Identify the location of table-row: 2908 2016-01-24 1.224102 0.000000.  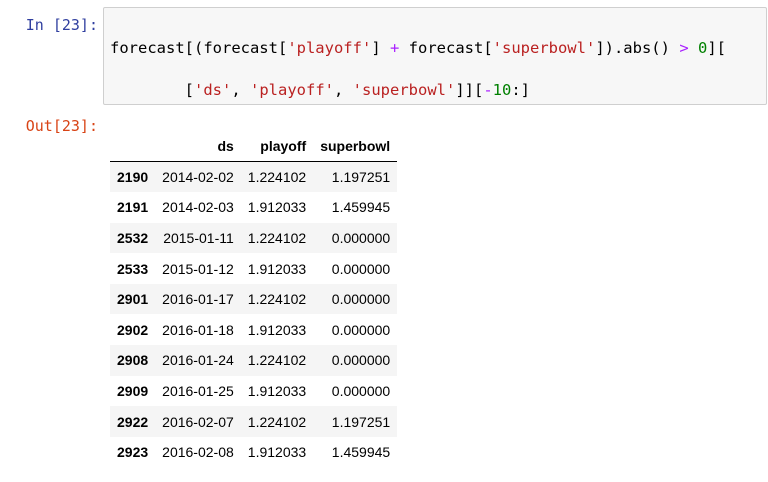
(254, 360).